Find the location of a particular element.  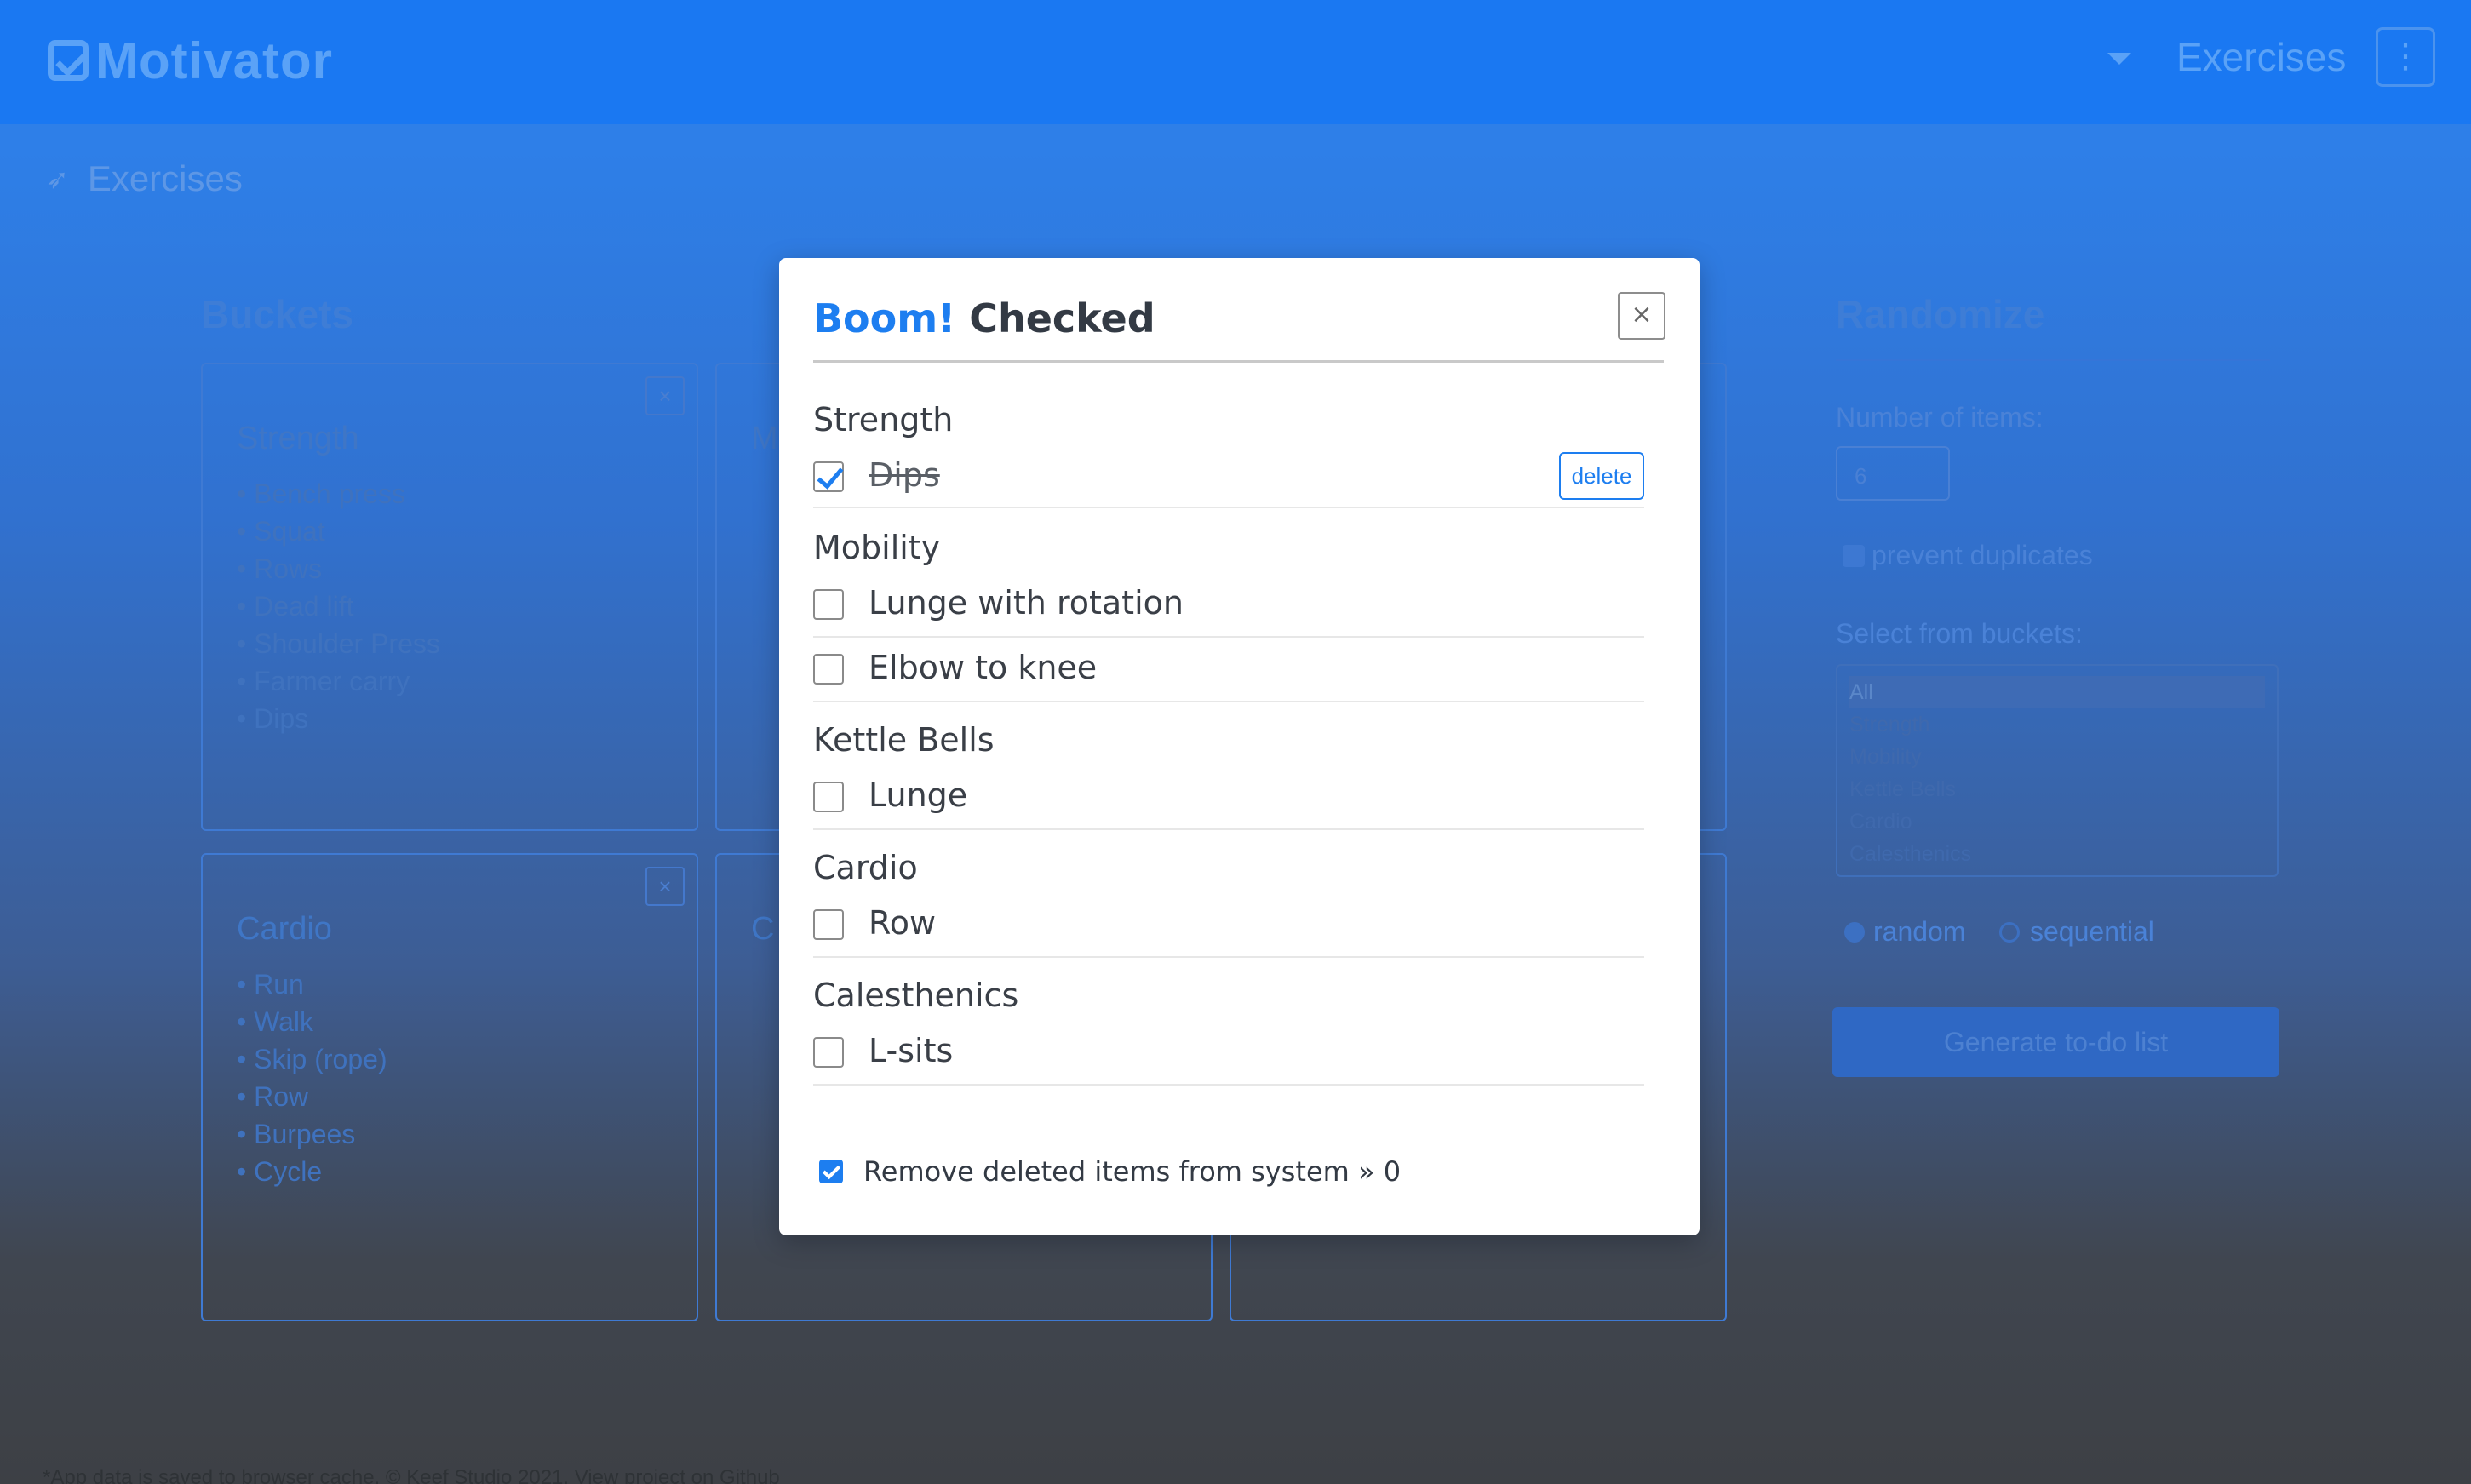

modal-title-text: Checked is located at coordinates (1055, 318).